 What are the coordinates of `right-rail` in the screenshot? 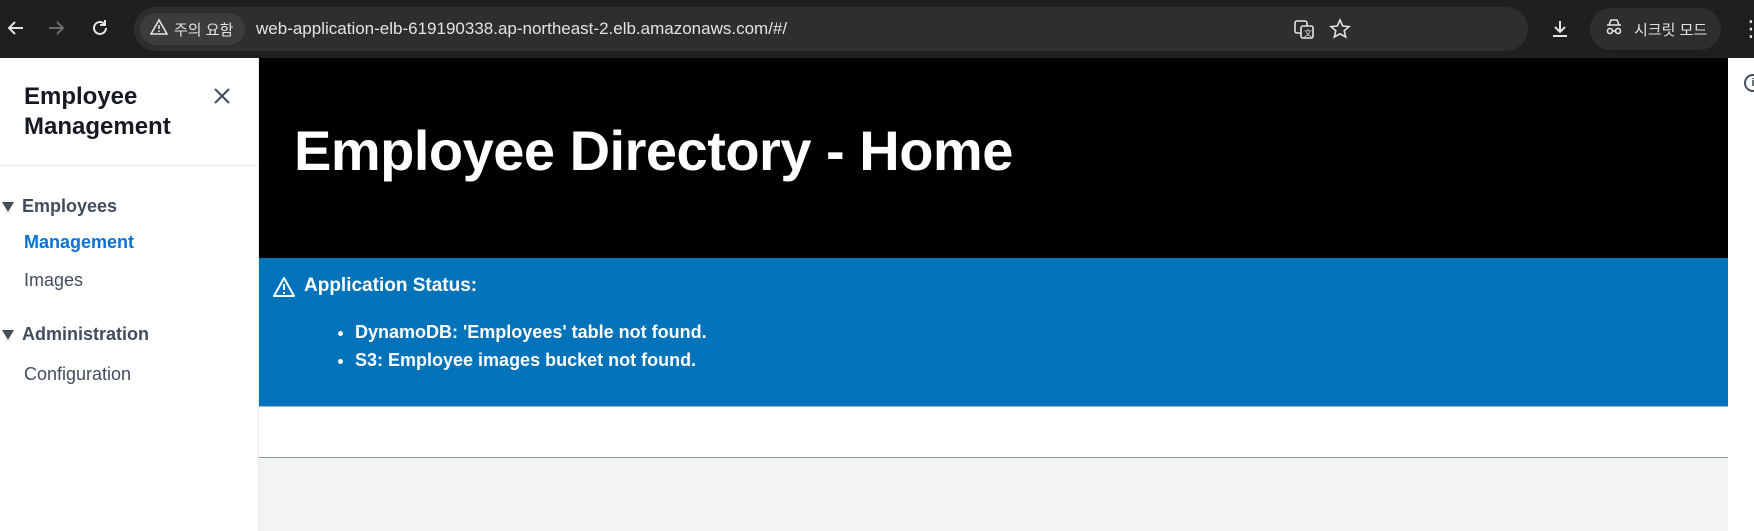 It's located at (1741, 294).